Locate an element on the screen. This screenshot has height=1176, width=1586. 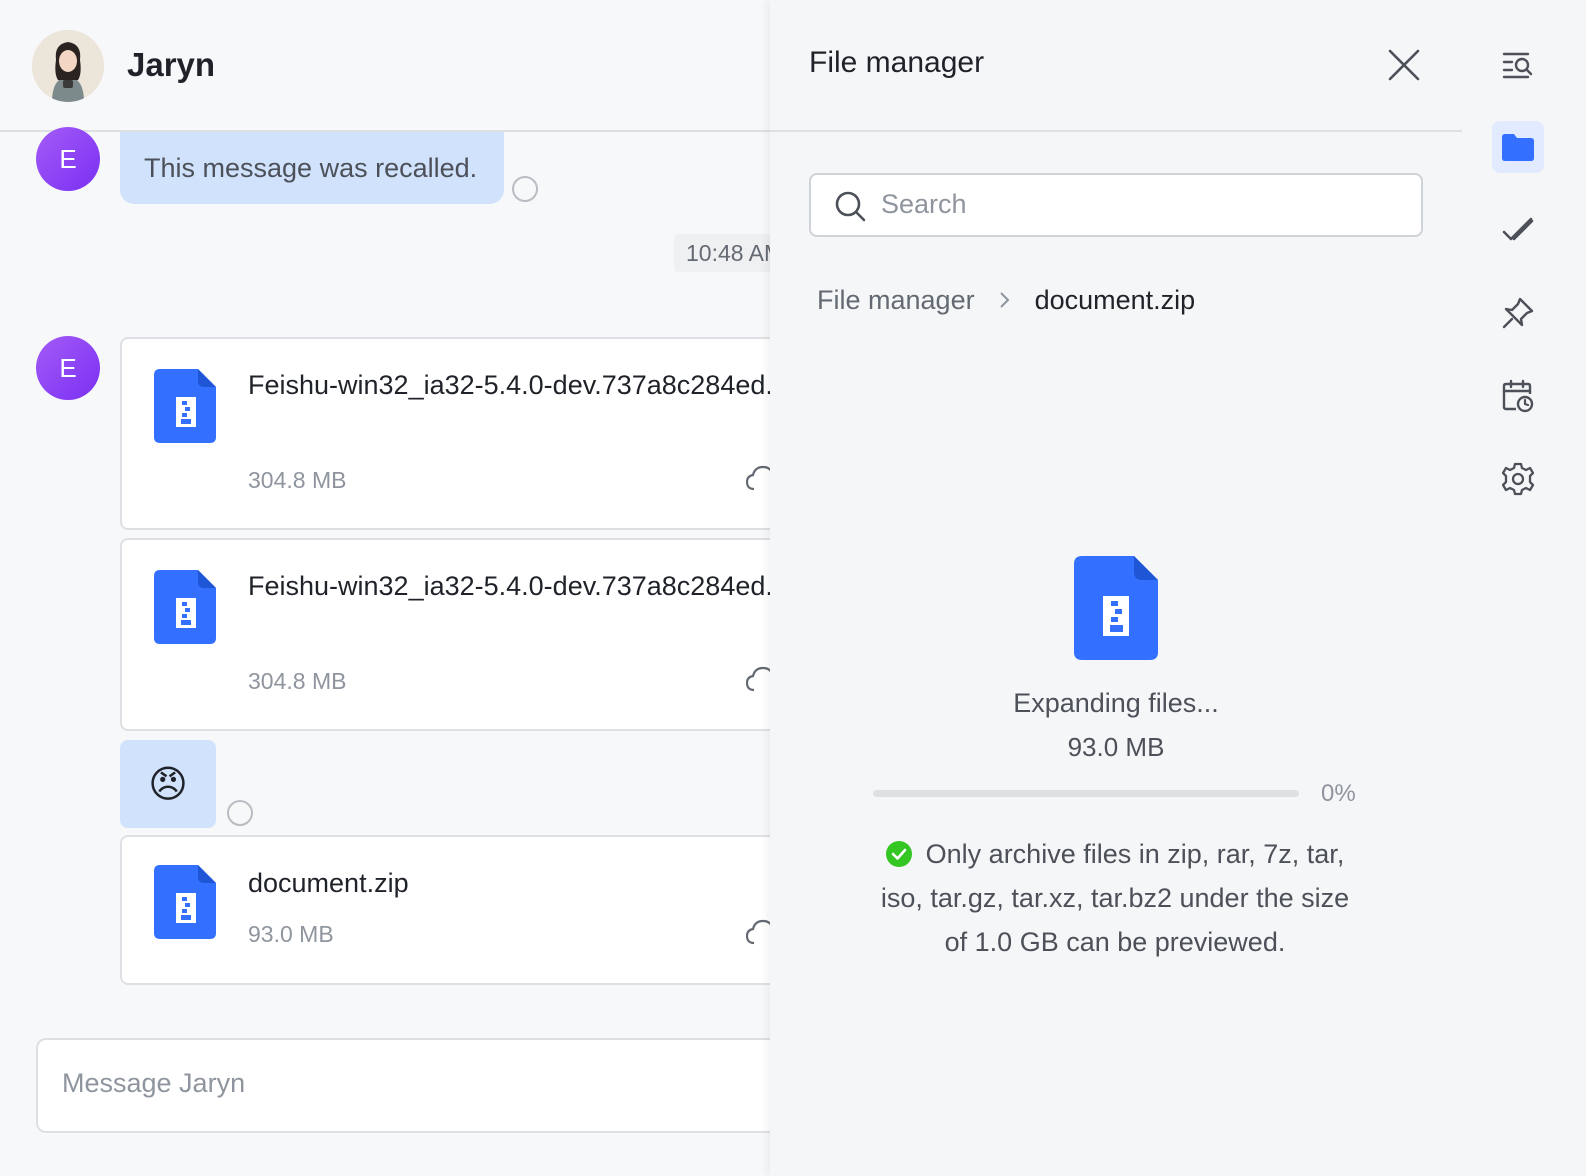
breadcrumb-root: File manager is located at coordinates (896, 300).